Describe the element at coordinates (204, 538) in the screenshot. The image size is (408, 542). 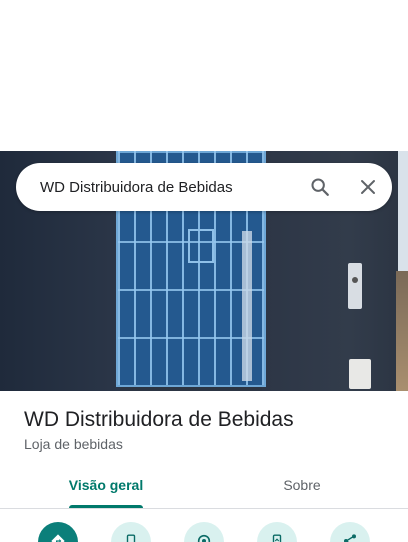
I see `save-icon` at that location.